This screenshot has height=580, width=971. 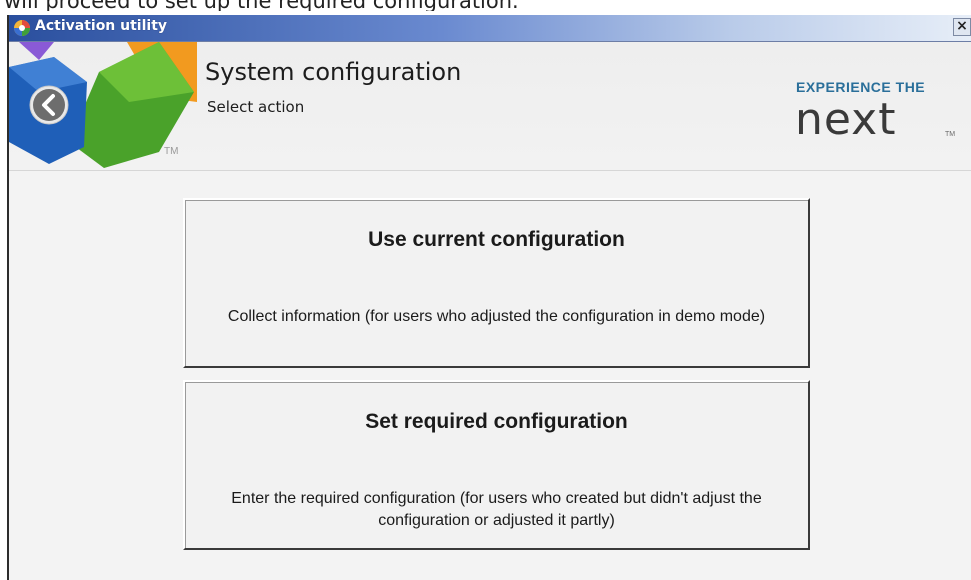 What do you see at coordinates (950, 134) in the screenshot?
I see `brand-trademark: TM` at bounding box center [950, 134].